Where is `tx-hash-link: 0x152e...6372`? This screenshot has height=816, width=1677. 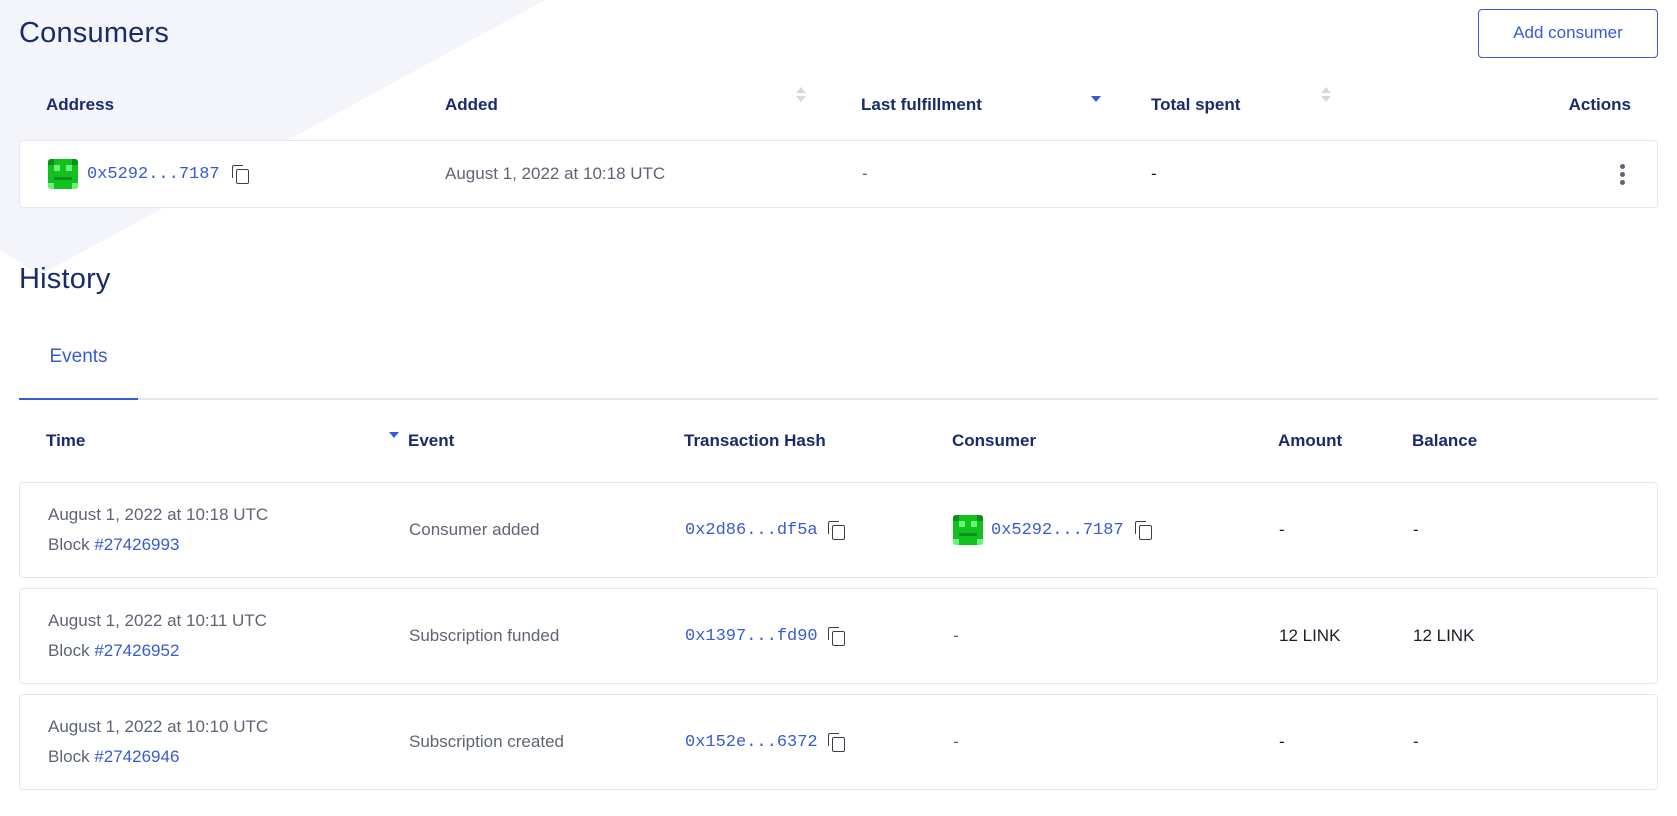 tx-hash-link: 0x152e...6372 is located at coordinates (751, 742).